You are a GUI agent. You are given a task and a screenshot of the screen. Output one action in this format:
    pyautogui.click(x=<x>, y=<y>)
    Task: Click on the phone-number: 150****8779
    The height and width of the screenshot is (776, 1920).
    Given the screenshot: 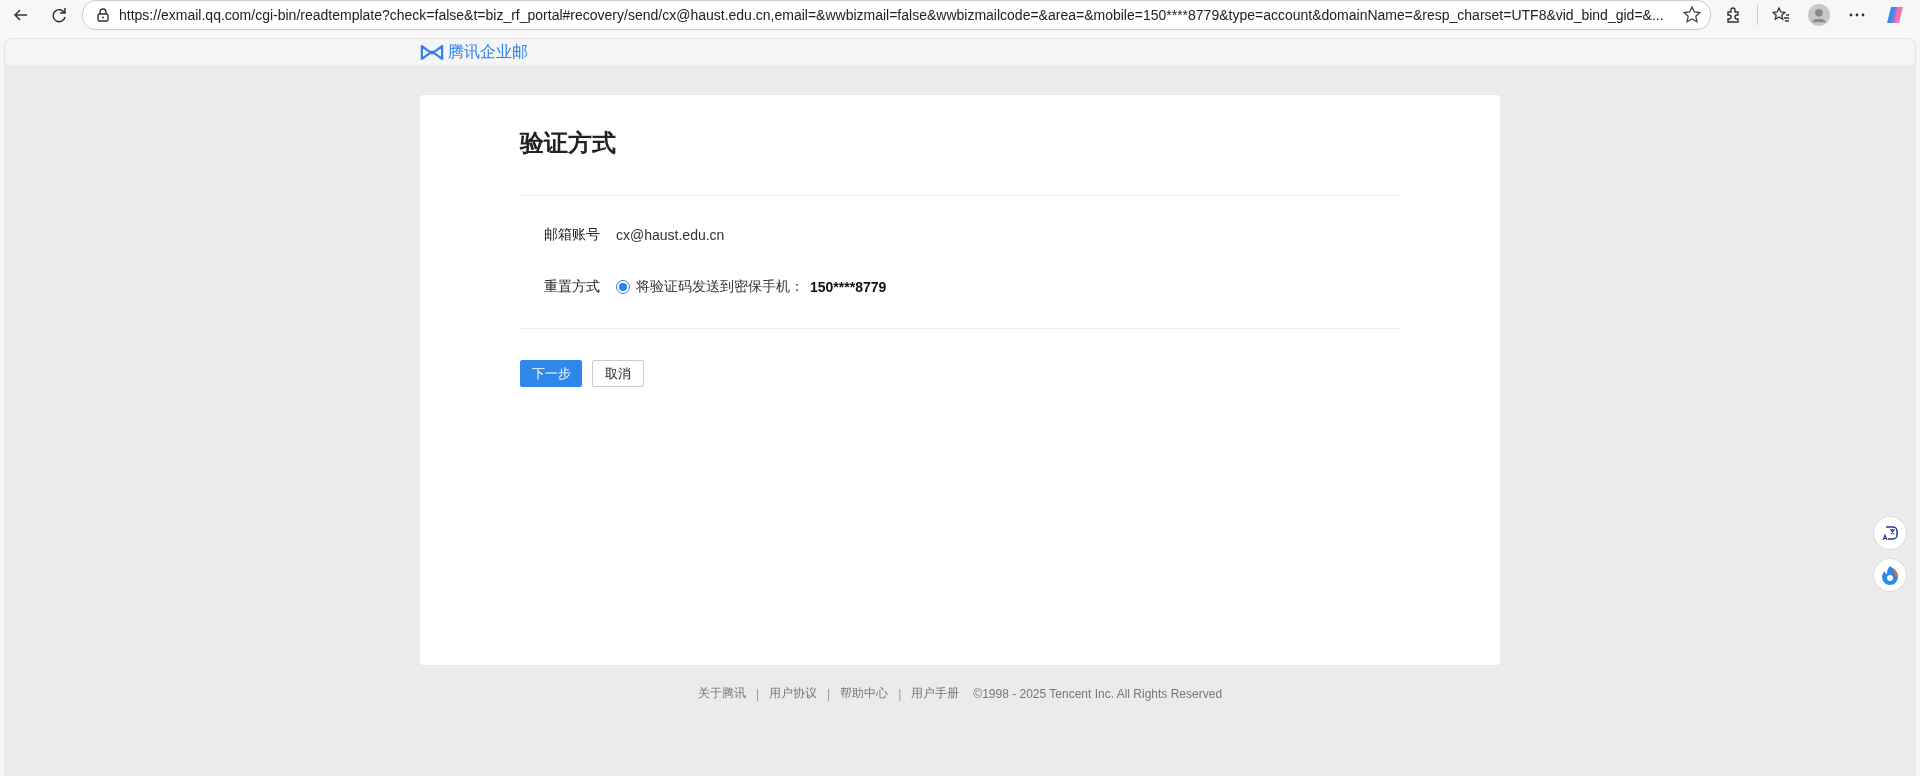 What is the action you would take?
    pyautogui.click(x=848, y=287)
    